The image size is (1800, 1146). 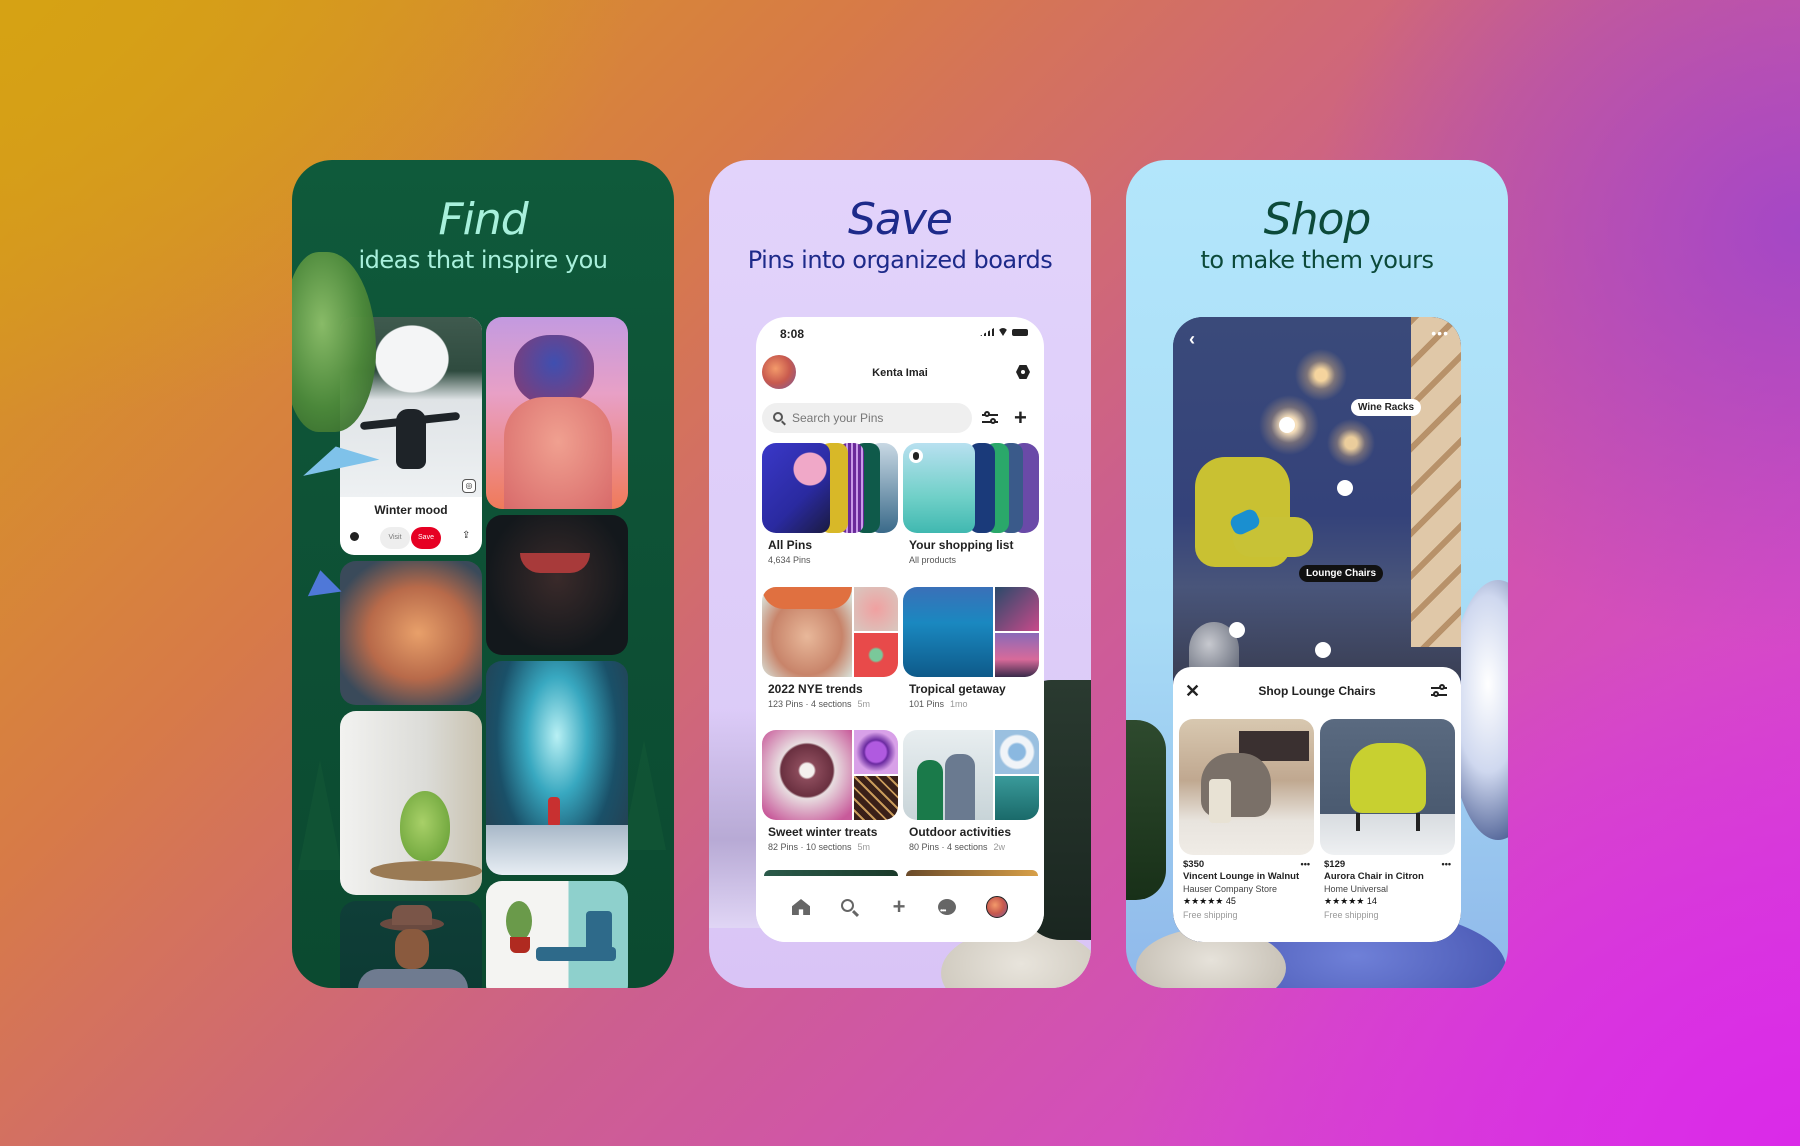 What do you see at coordinates (1388, 778) in the screenshot?
I see `chair-shape` at bounding box center [1388, 778].